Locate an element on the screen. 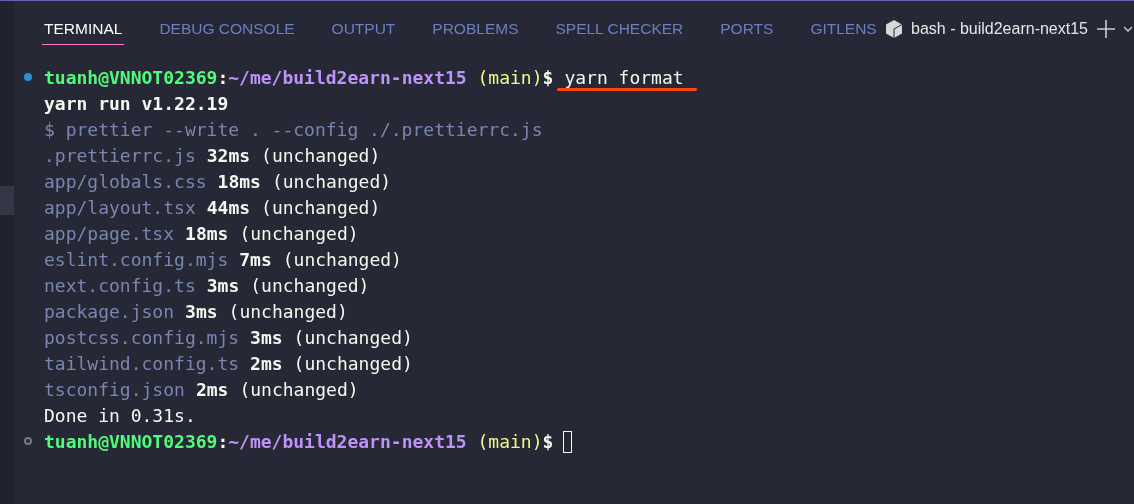 The image size is (1134, 504). duration: 44ms is located at coordinates (228, 208).